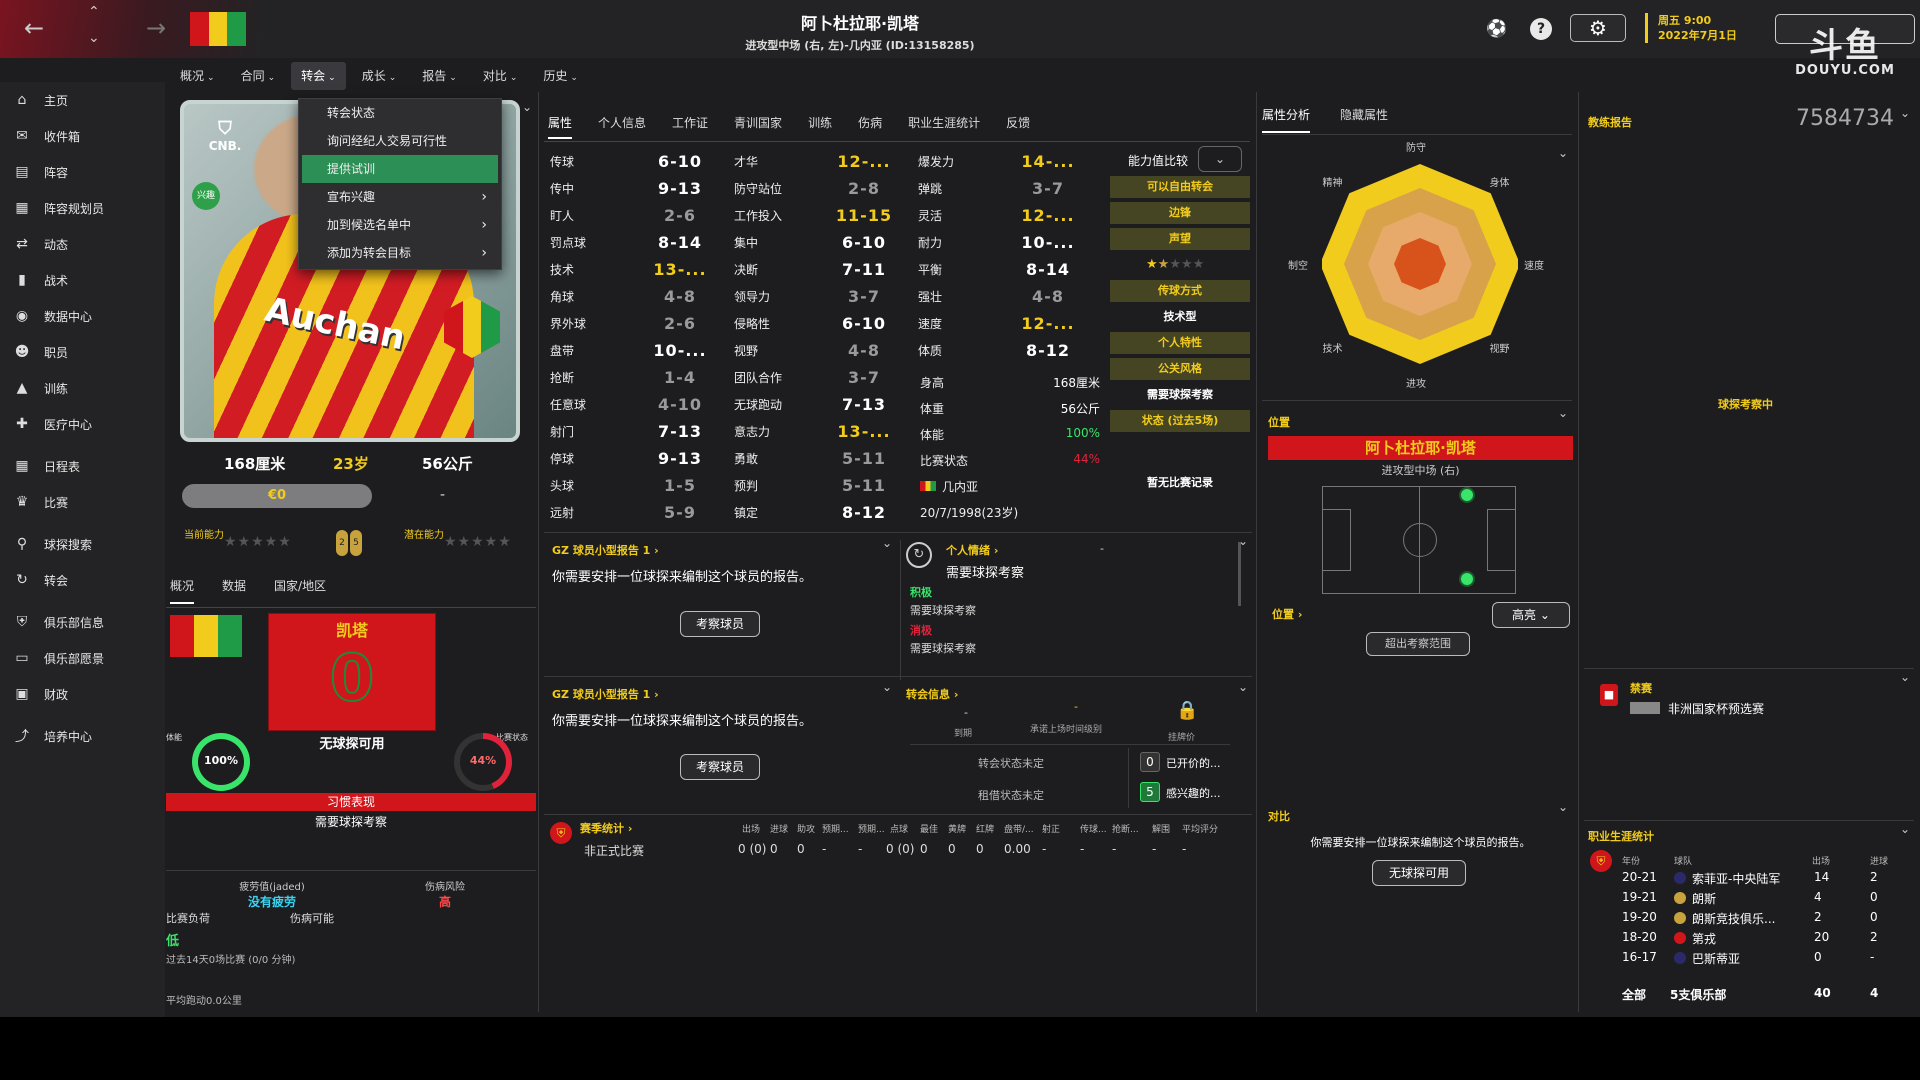 This screenshot has width=1920, height=1080. Describe the element at coordinates (919, 555) in the screenshot. I see `mood-refresh-icon: ↻` at that location.